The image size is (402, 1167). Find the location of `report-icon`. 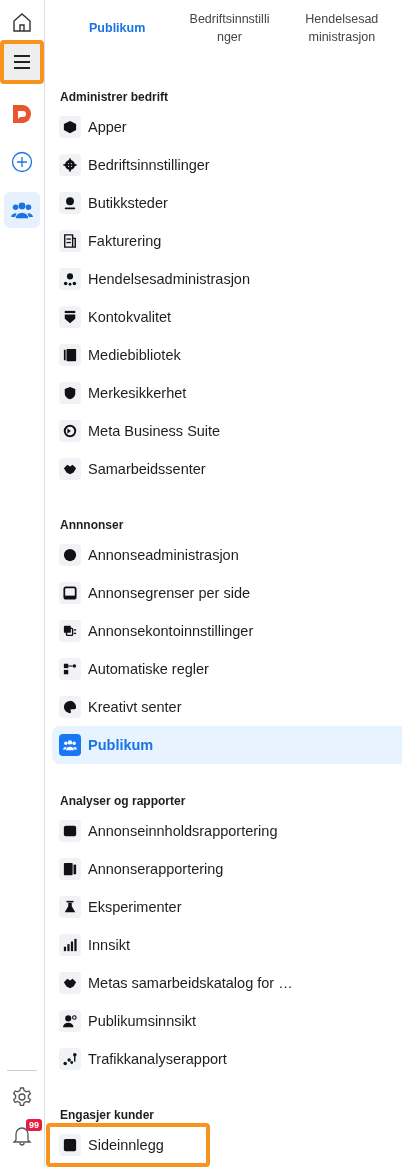

report-icon is located at coordinates (70, 869).